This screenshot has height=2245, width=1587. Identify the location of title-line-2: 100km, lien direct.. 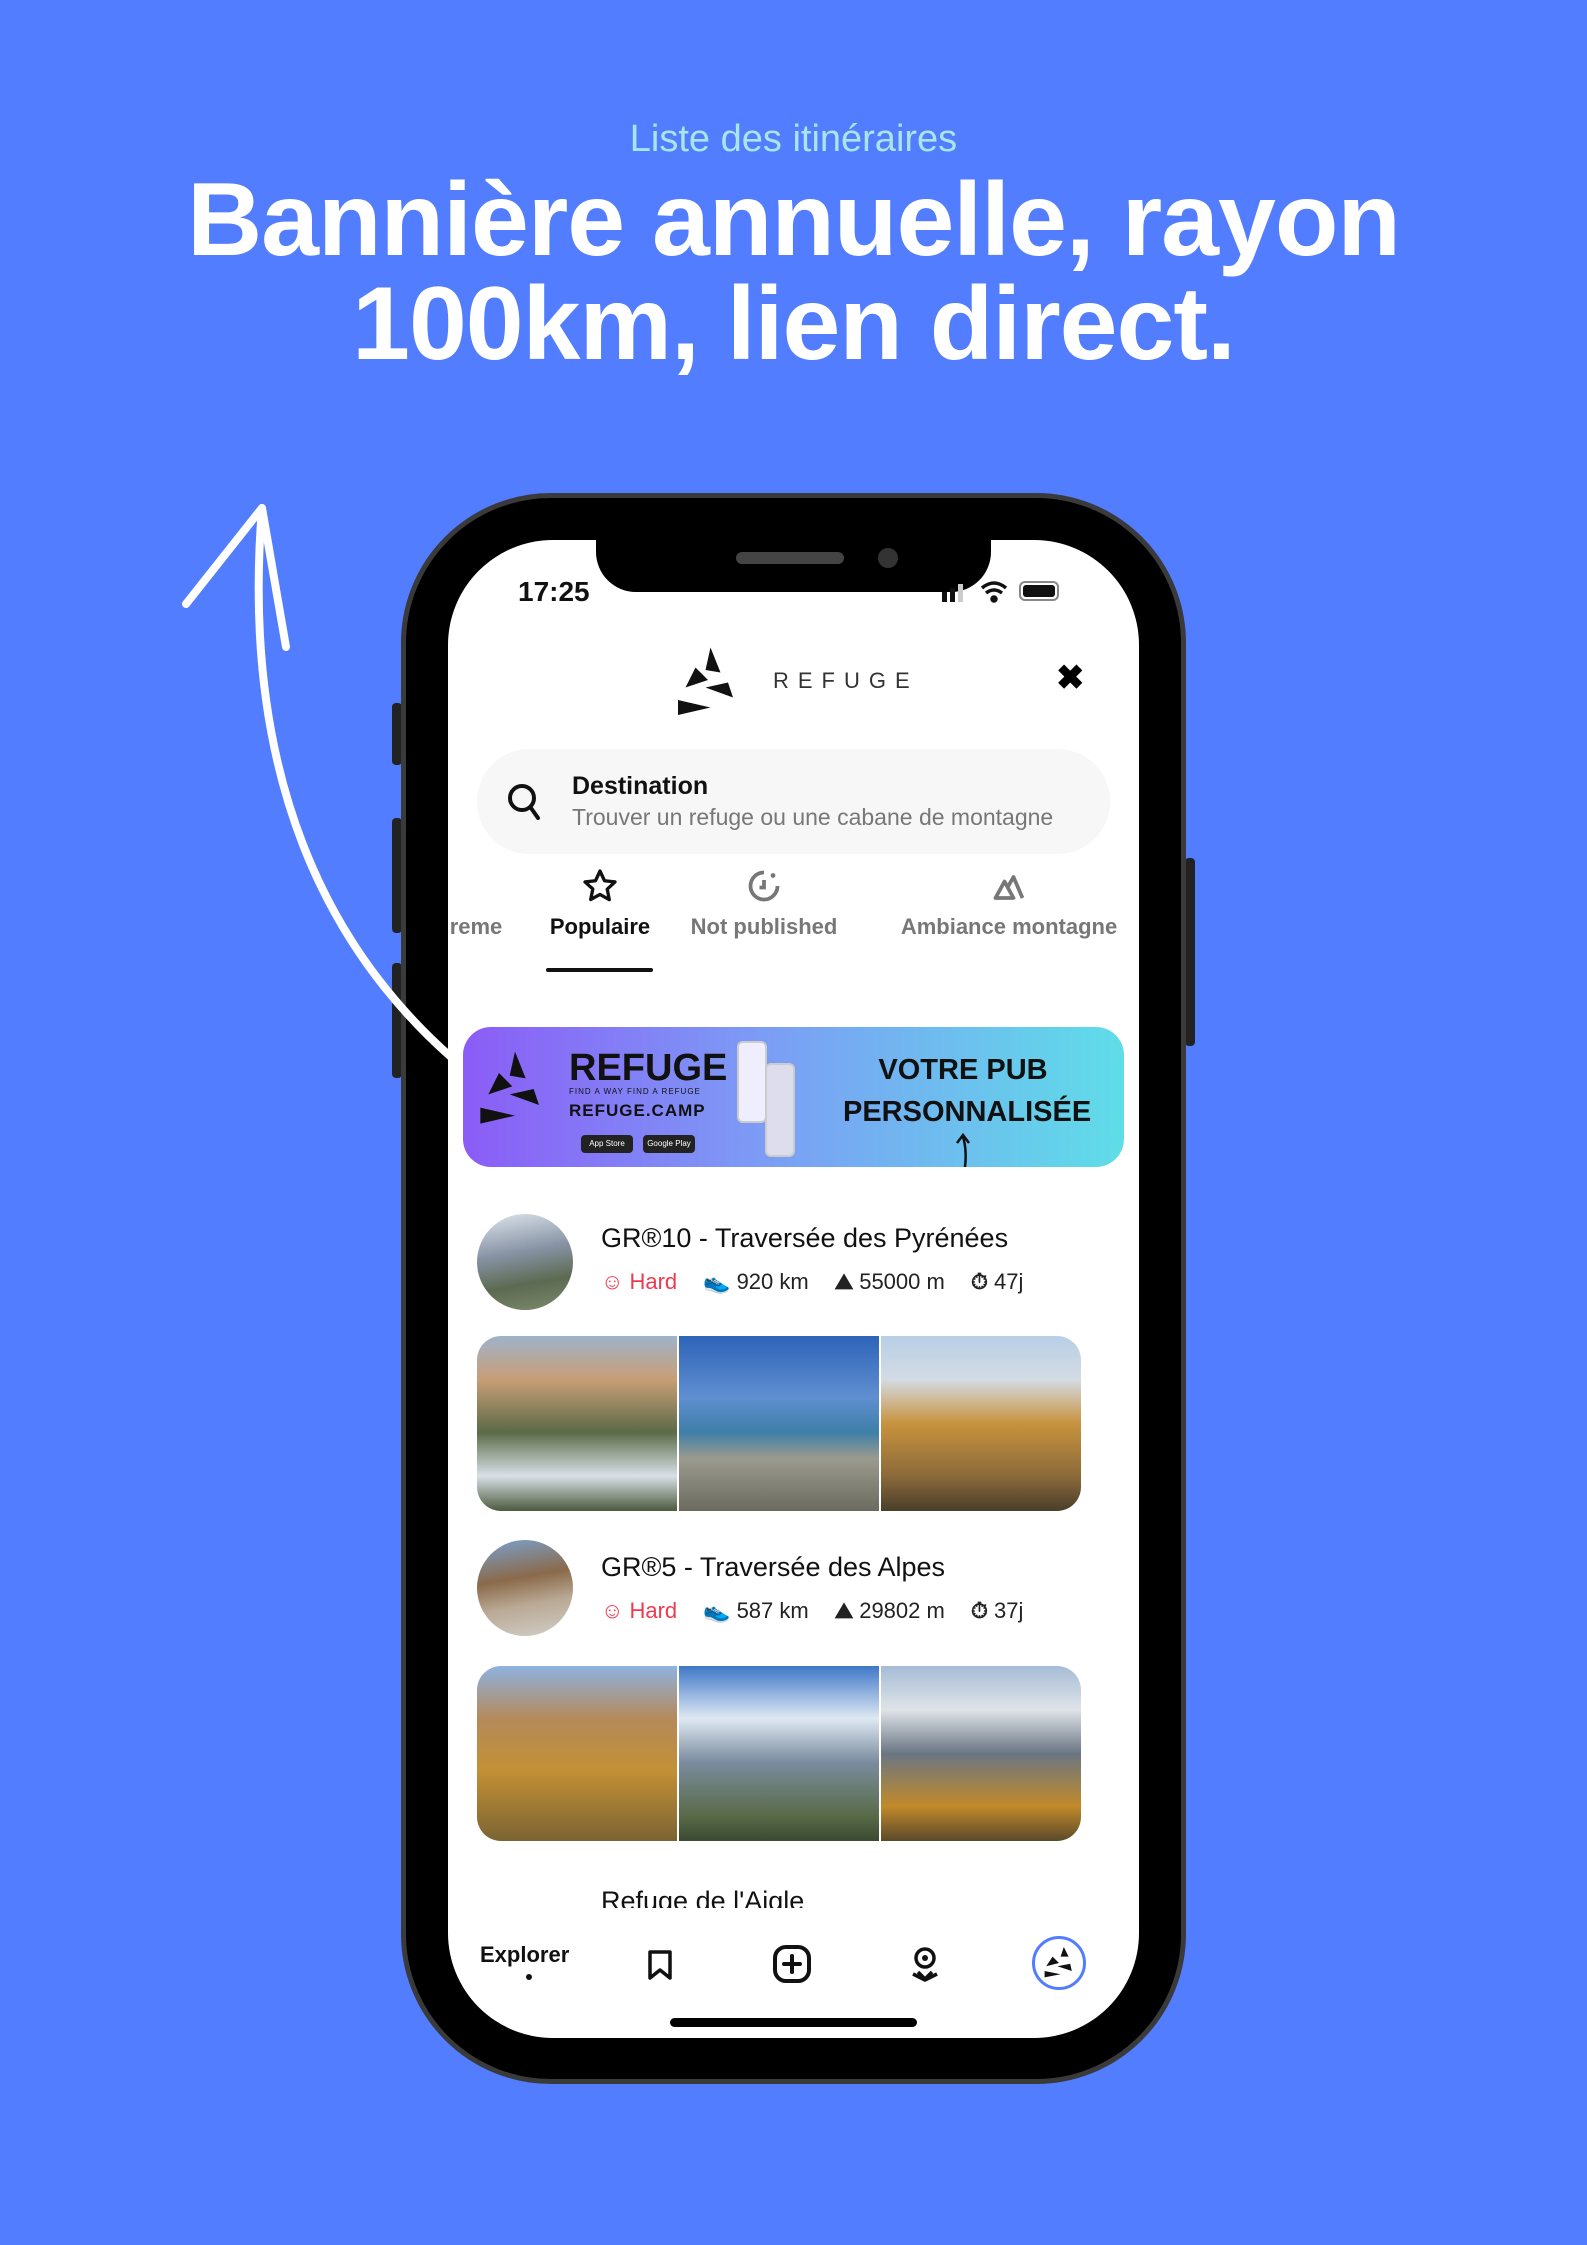
(794, 324).